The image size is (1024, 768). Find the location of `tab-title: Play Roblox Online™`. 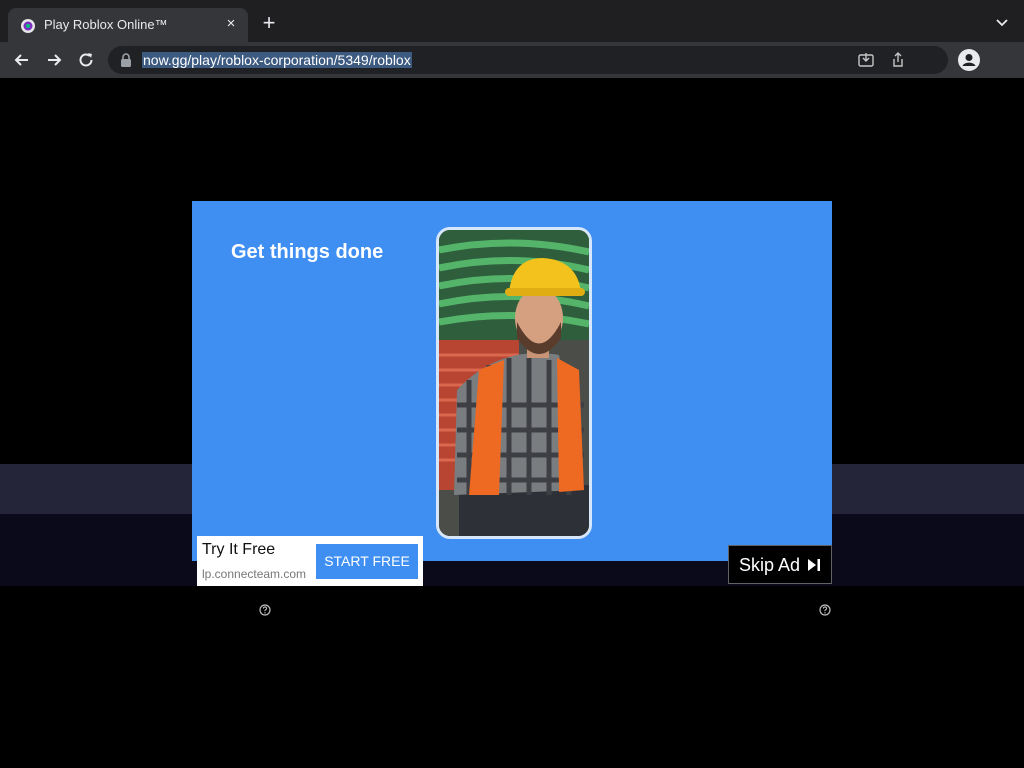

tab-title: Play Roblox Online™ is located at coordinates (106, 24).